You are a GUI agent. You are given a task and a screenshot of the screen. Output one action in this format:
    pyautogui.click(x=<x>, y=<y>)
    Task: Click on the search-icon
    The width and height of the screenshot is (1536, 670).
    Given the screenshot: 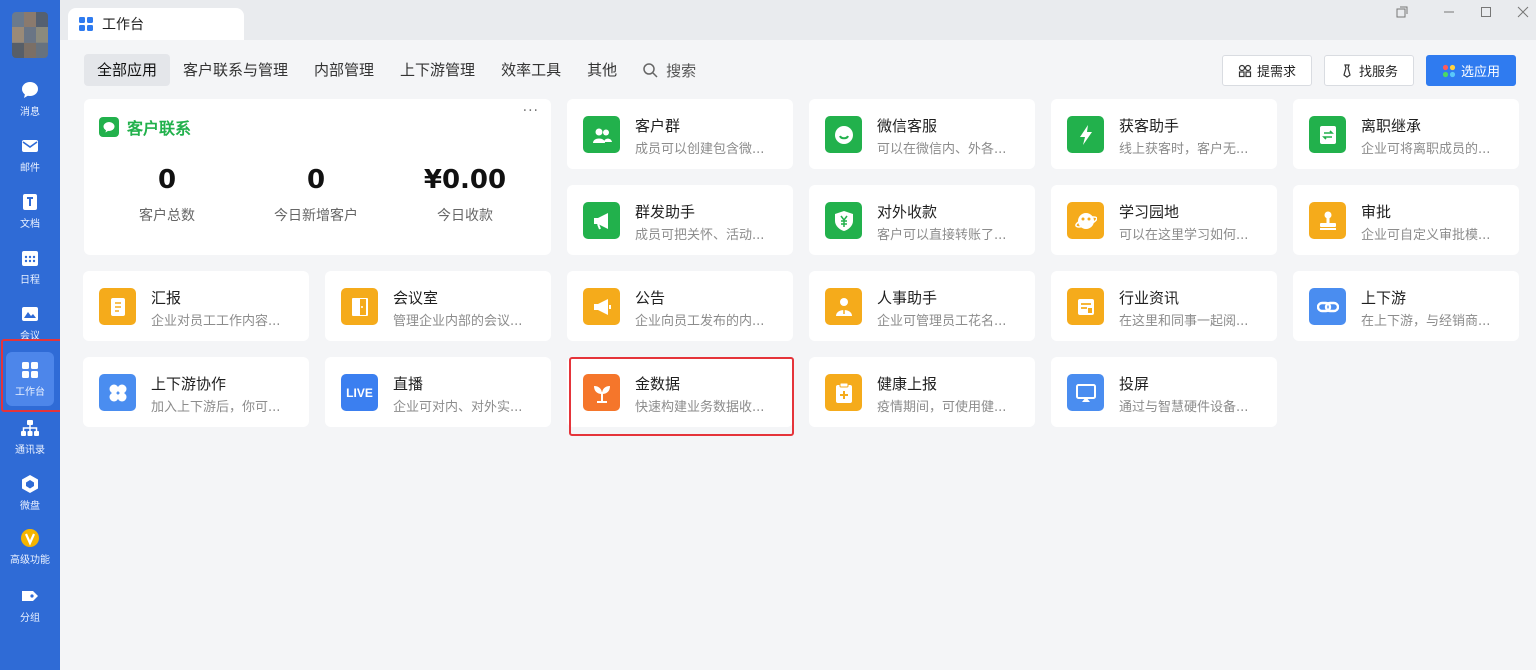 What is the action you would take?
    pyautogui.click(x=650, y=70)
    